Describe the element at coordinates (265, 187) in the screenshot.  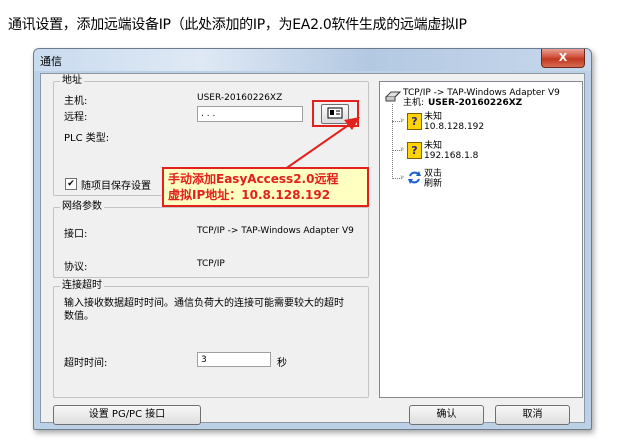
I see `annotation-callout: 手动添加EasyAccess2.0远程 虚拟IP地址：10.8.128.192` at that location.